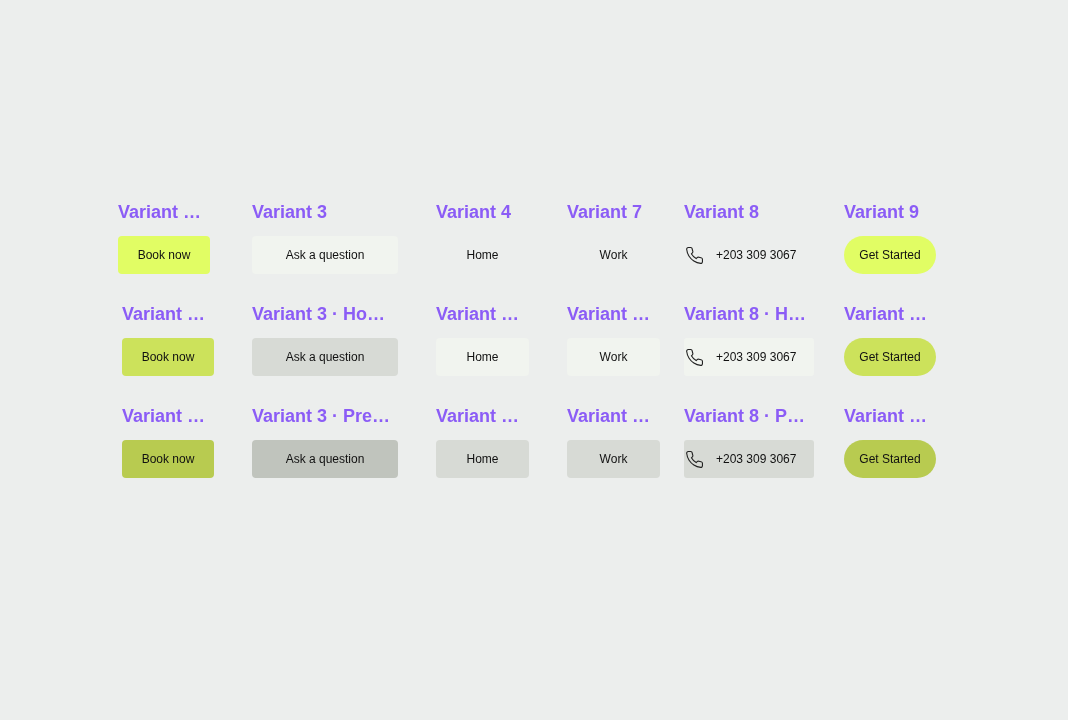  Describe the element at coordinates (474, 212) in the screenshot. I see `variant-label: Variant 4` at that location.